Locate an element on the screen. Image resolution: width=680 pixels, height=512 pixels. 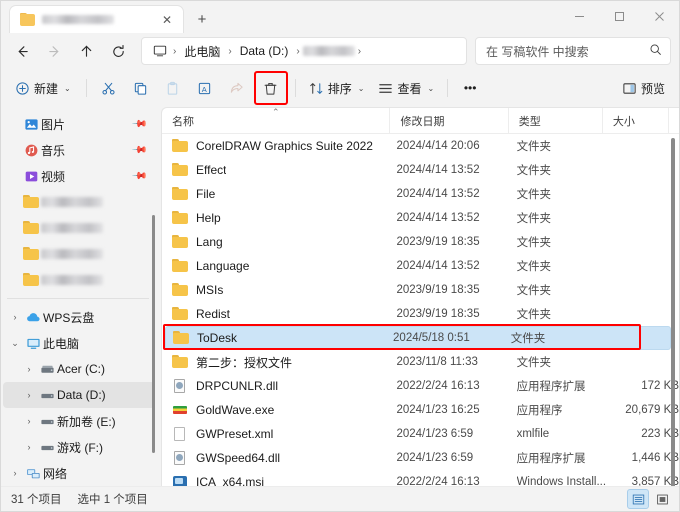
sidebar-item-wps-cloud: › WPS云盘 is located at coordinates (79, 317).